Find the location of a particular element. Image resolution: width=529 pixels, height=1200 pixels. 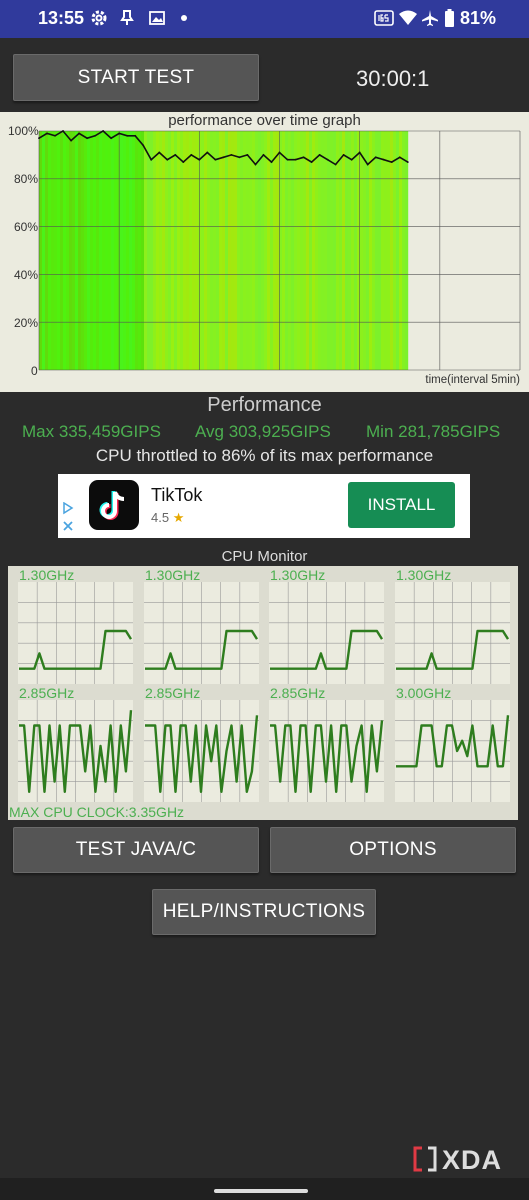

home-gesture-handle is located at coordinates (261, 1191).